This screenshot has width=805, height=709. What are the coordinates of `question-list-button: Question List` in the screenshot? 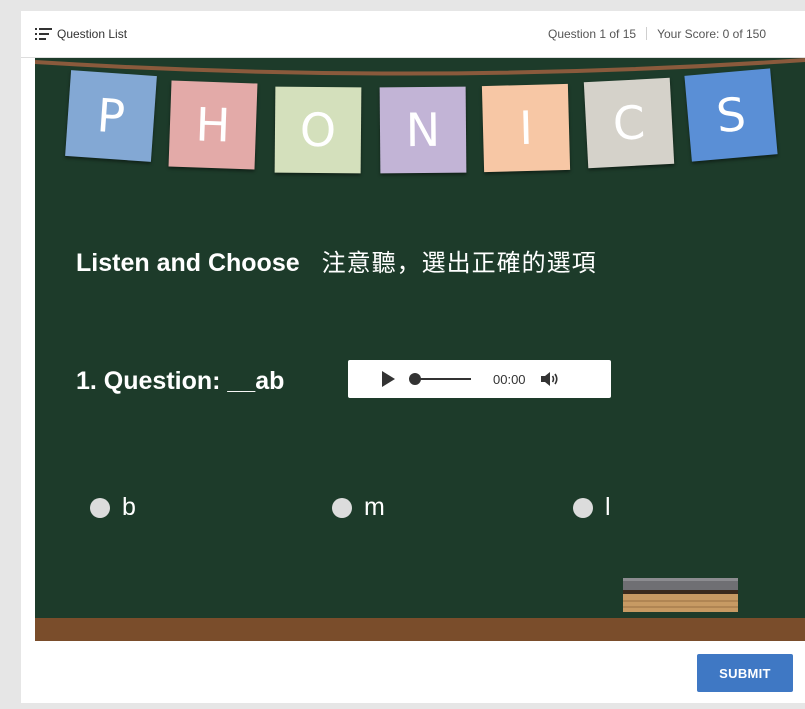 It's located at (81, 34).